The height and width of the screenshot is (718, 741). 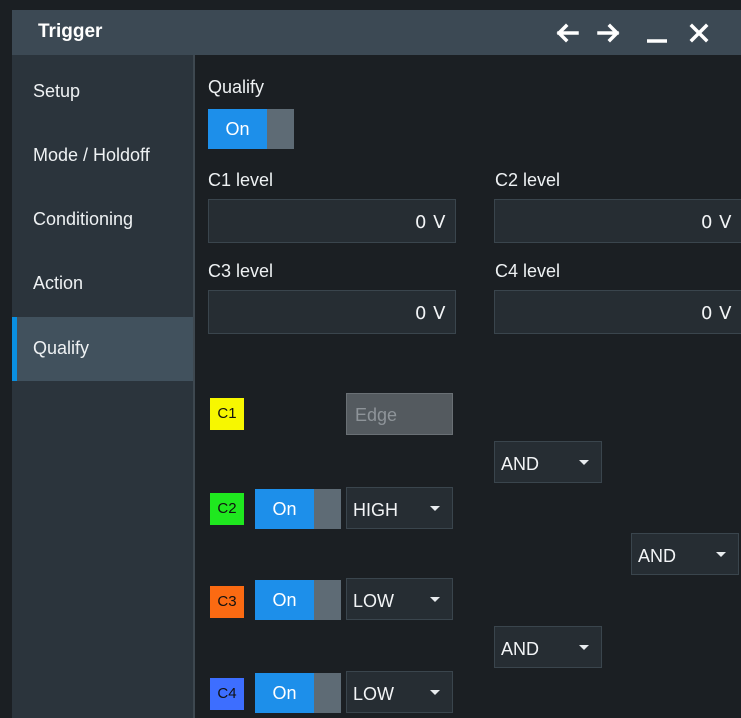 What do you see at coordinates (528, 271) in the screenshot?
I see `c4-level-label: C4 level` at bounding box center [528, 271].